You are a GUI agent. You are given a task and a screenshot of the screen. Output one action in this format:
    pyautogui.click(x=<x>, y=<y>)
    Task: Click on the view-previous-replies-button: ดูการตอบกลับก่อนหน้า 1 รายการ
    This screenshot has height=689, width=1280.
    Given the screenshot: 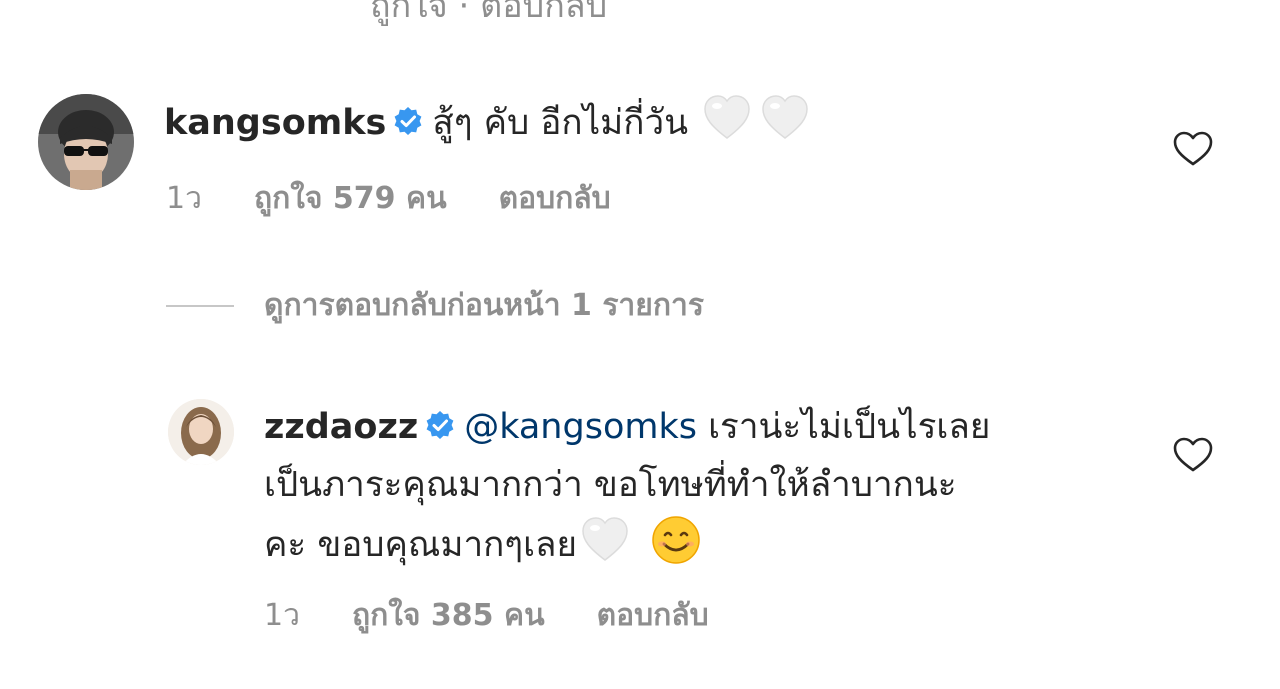 What is the action you would take?
    pyautogui.click(x=435, y=305)
    